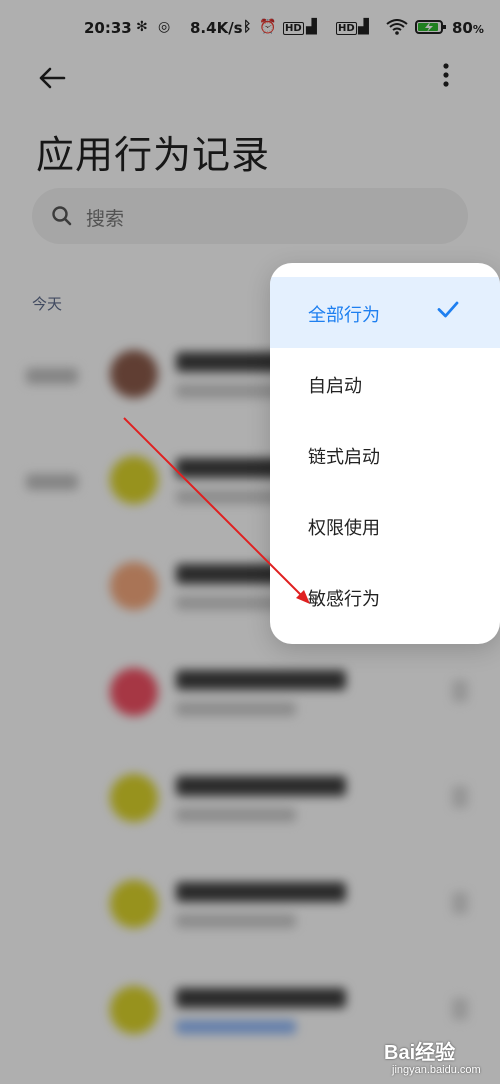  I want to click on menu-item-label: 权限使用, so click(344, 528).